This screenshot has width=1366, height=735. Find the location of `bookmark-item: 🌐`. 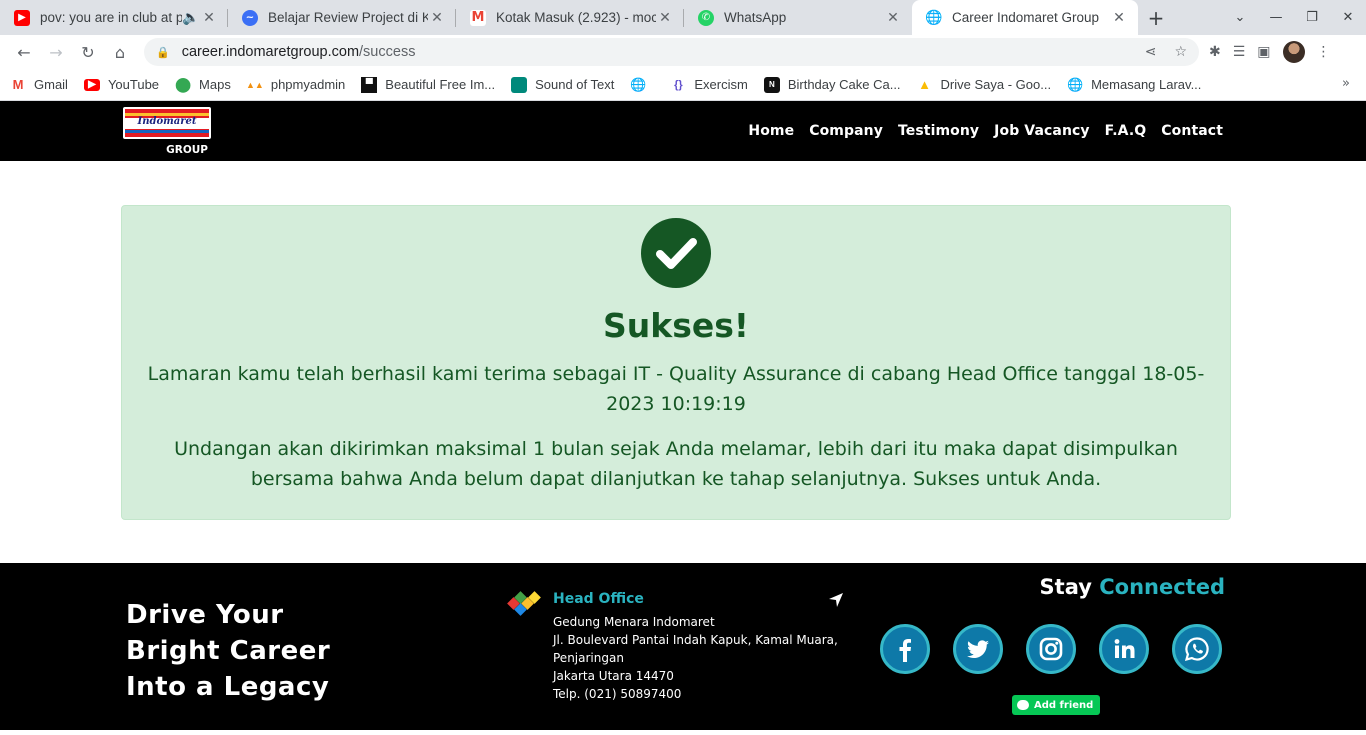

bookmark-item: 🌐 is located at coordinates (642, 85).